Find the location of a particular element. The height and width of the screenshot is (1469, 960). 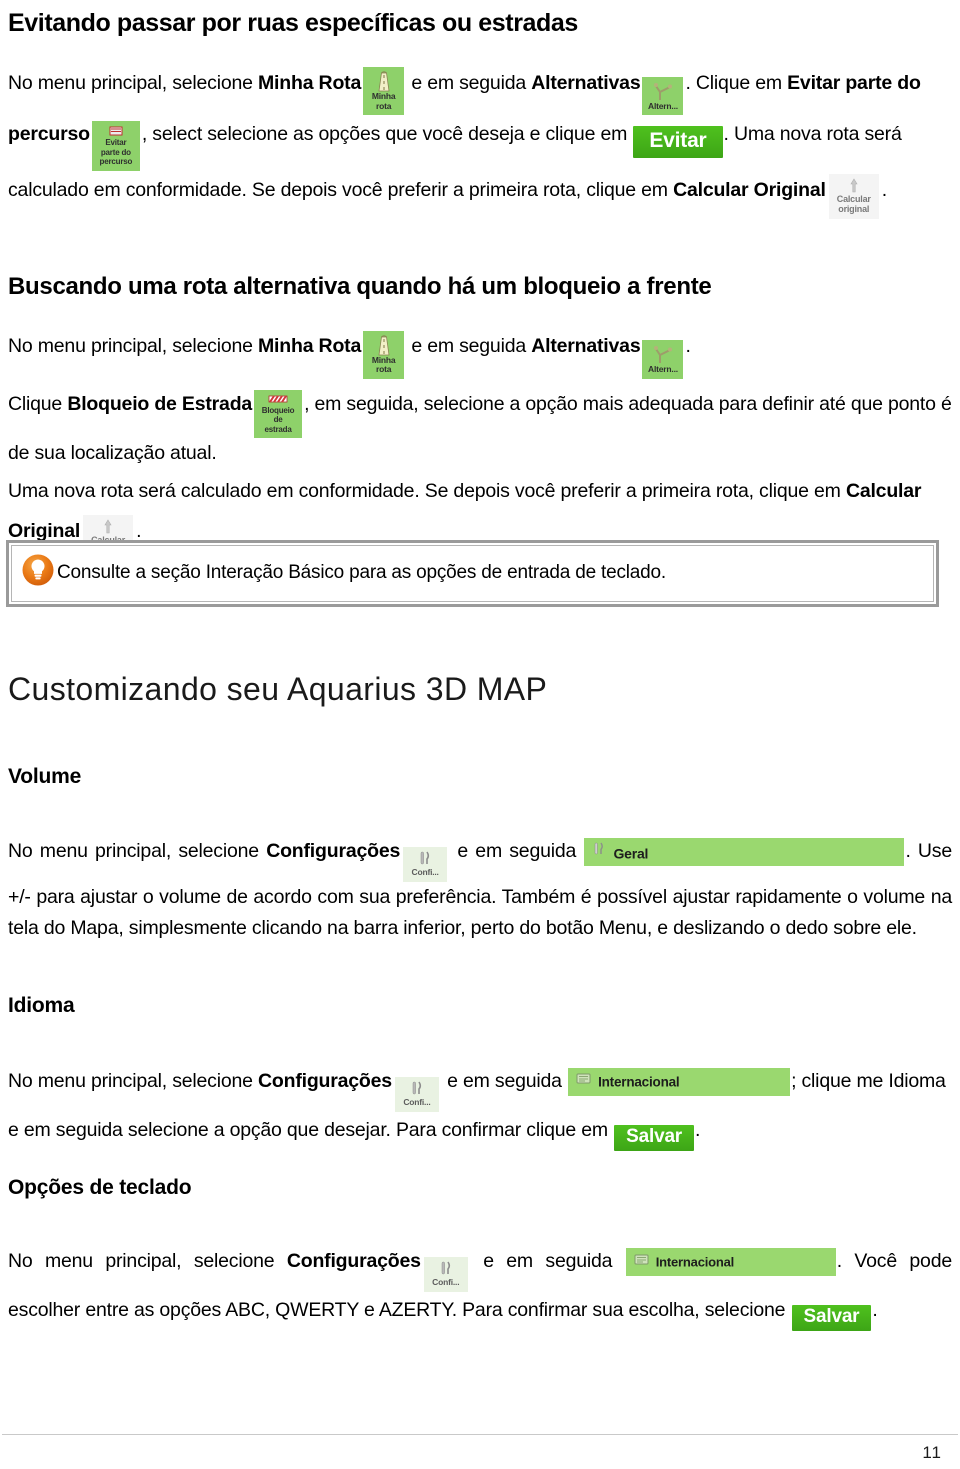

section-customizando: Customizando seu Aquarius 3D MAP is located at coordinates (480, 689).